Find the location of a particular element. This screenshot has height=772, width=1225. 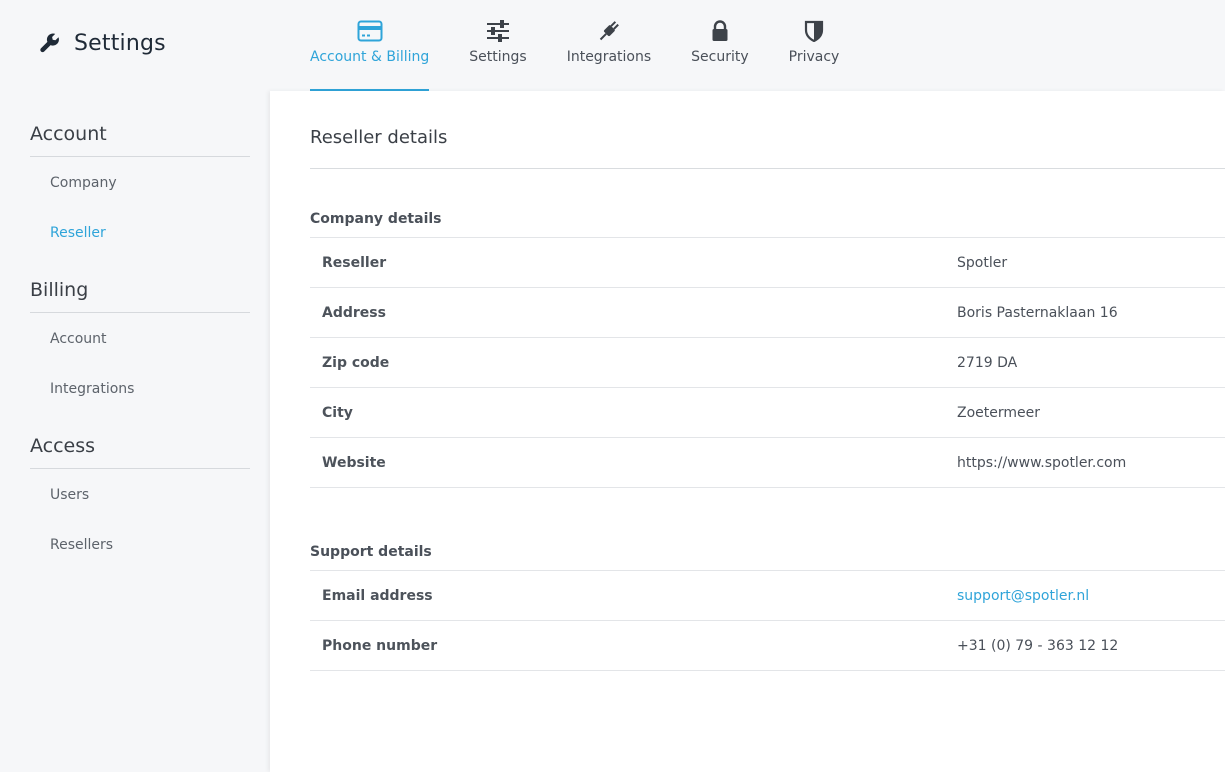

tab-label: Account & Billing is located at coordinates (370, 57).